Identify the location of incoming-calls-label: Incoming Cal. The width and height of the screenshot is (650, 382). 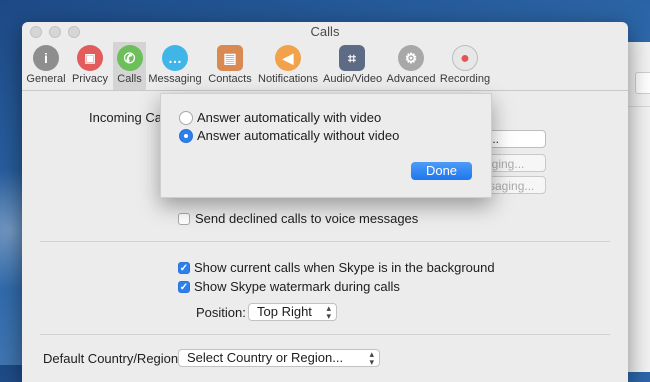
(127, 117).